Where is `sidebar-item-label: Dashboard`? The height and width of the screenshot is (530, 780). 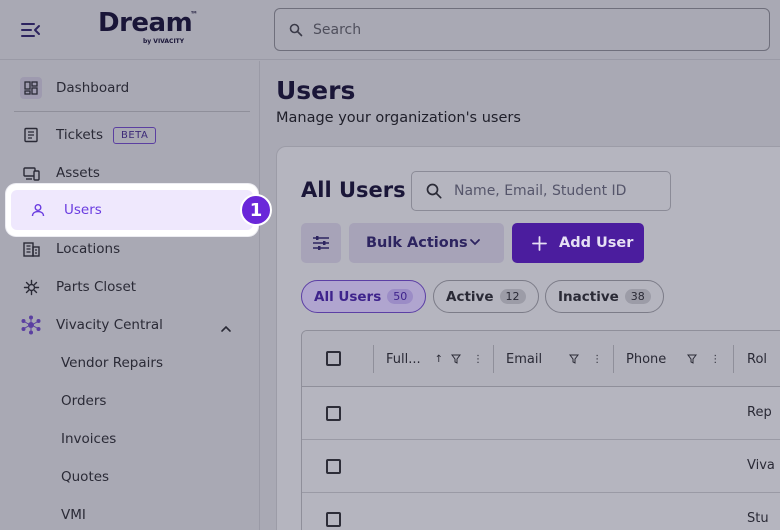
sidebar-item-label: Dashboard is located at coordinates (93, 88).